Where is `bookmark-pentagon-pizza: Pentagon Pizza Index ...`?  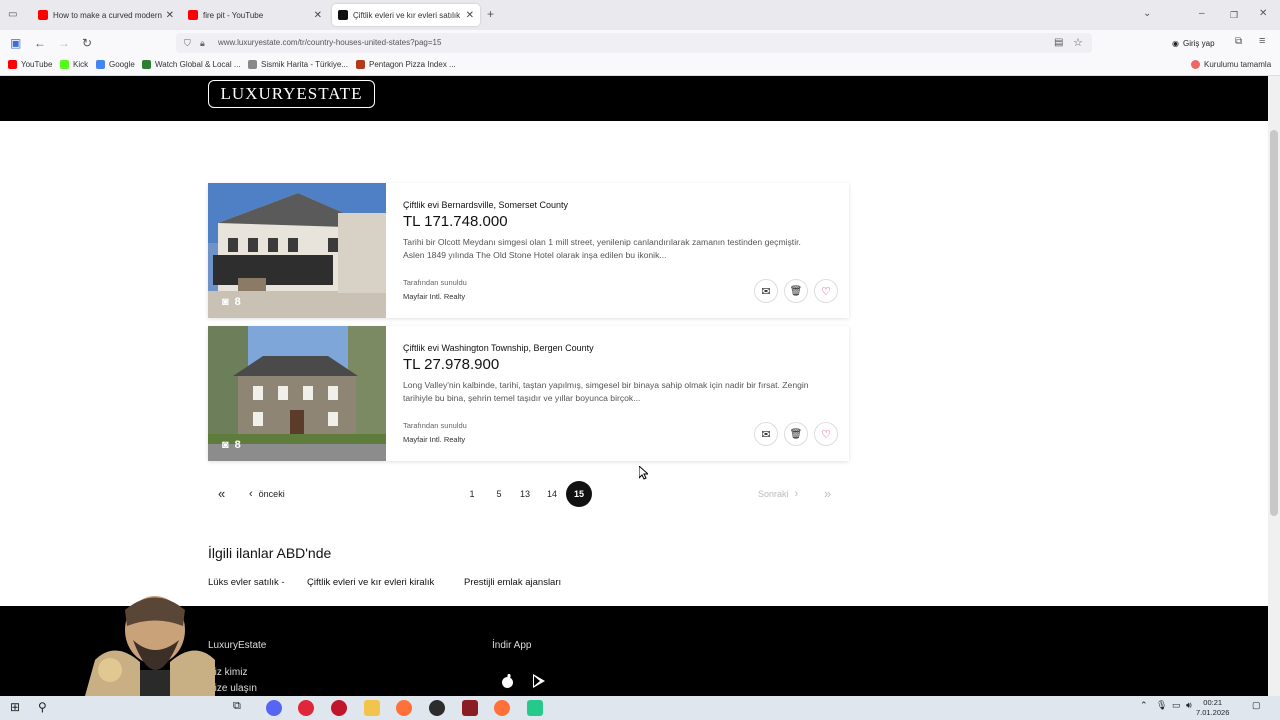
bookmark-pentagon-pizza: Pentagon Pizza Index ... is located at coordinates (406, 64).